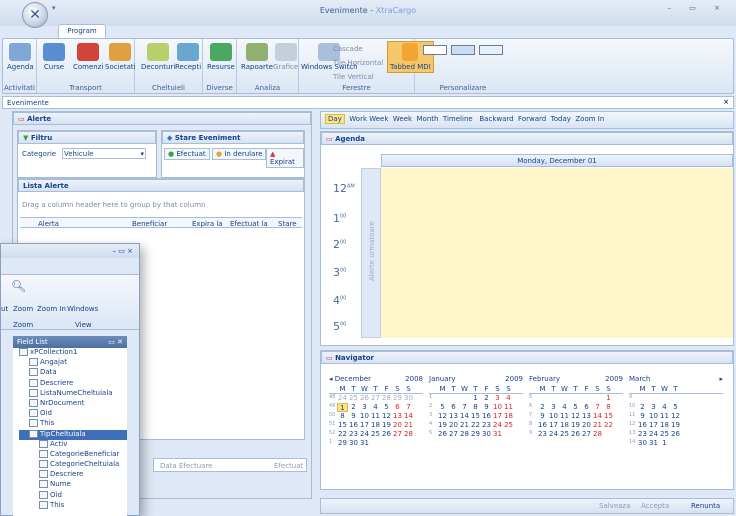 The height and width of the screenshot is (516, 736). What do you see at coordinates (608, 407) in the screenshot?
I see `day-cell: 8` at bounding box center [608, 407].